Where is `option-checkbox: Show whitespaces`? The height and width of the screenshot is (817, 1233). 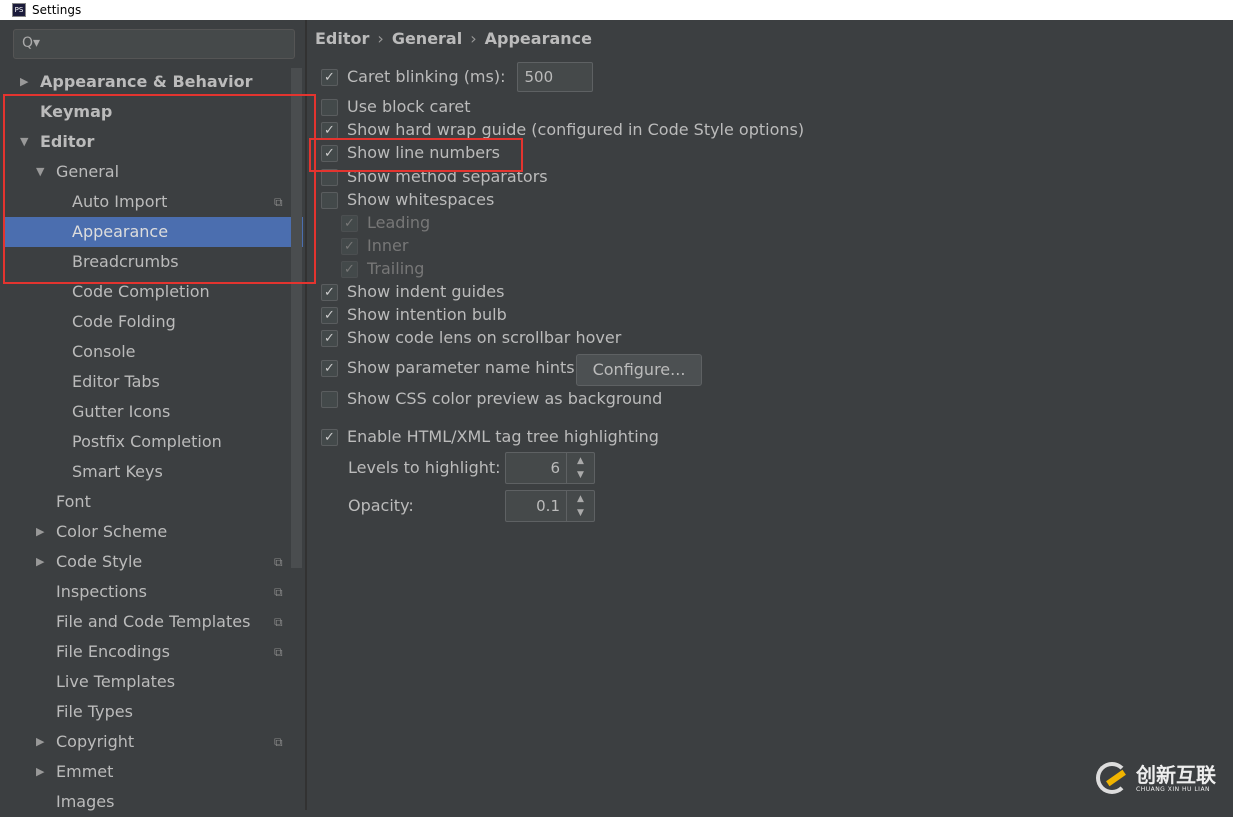
option-checkbox: Show whitespaces is located at coordinates (407, 200).